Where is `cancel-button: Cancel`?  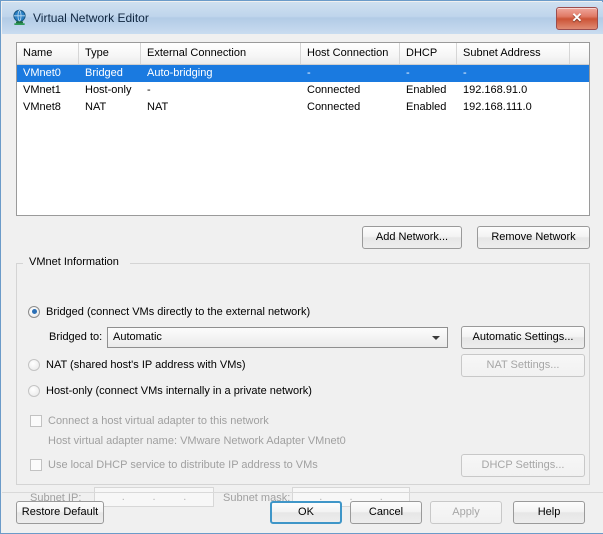
cancel-button: Cancel is located at coordinates (386, 512).